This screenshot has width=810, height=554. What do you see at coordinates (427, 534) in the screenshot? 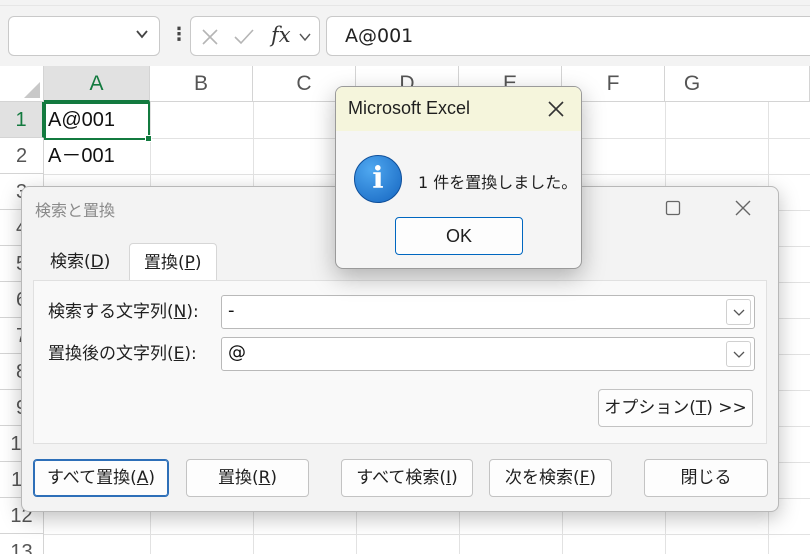
I see `row-gridline` at bounding box center [427, 534].